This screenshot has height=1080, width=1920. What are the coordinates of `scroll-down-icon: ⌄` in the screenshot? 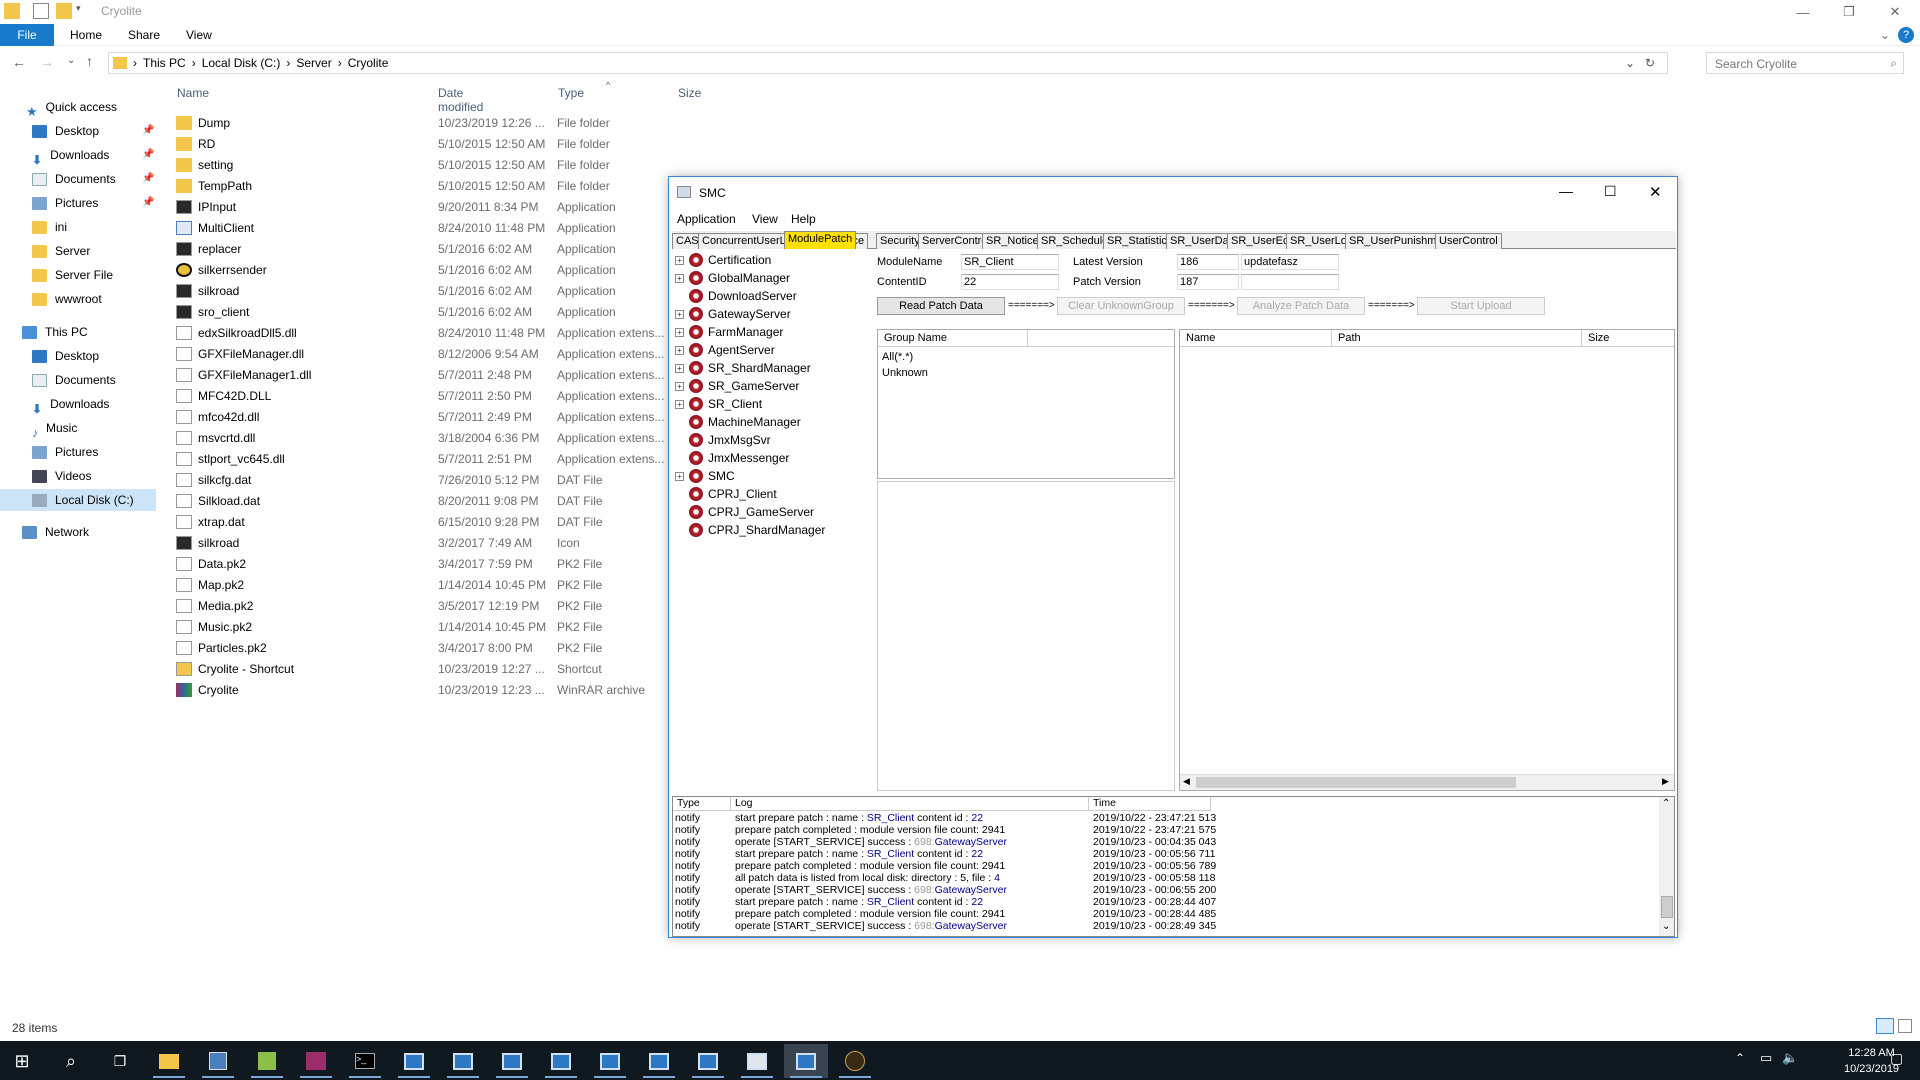 It's located at (1666, 926).